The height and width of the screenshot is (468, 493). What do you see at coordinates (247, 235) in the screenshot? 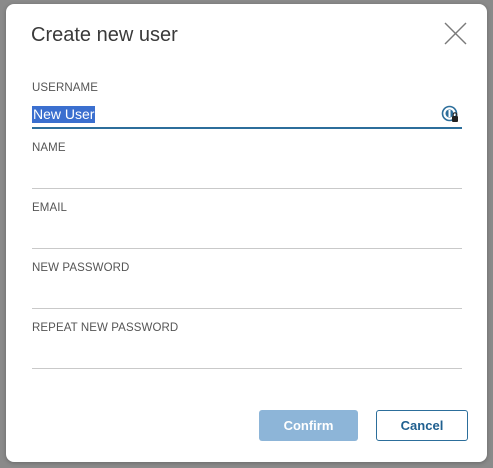
I see `email-input` at bounding box center [247, 235].